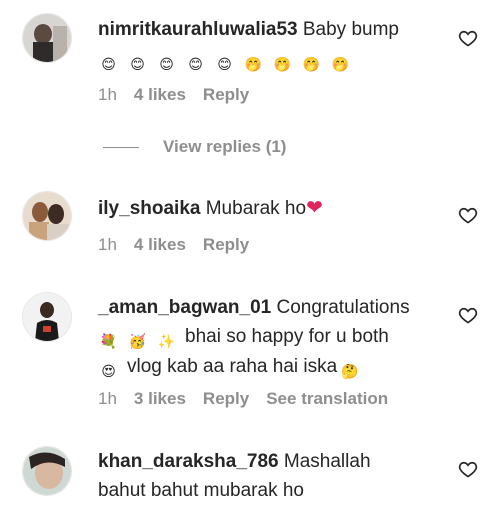  What do you see at coordinates (314, 208) in the screenshot?
I see `red-heart-emoji: ❤` at bounding box center [314, 208].